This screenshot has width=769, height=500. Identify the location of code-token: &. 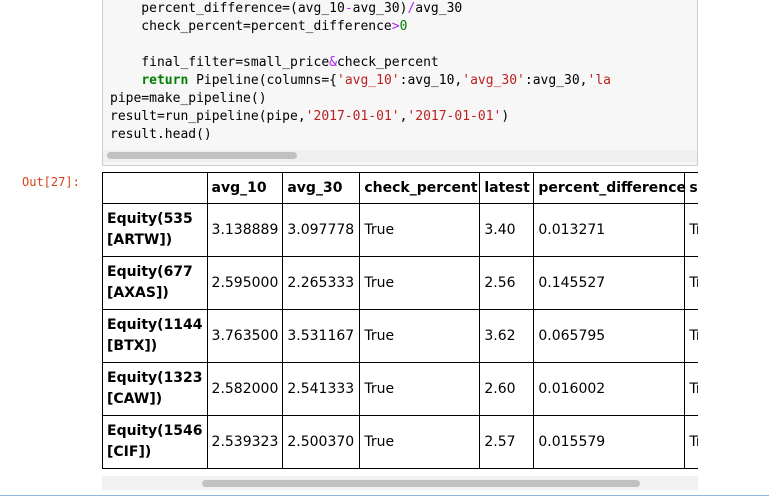
(333, 62).